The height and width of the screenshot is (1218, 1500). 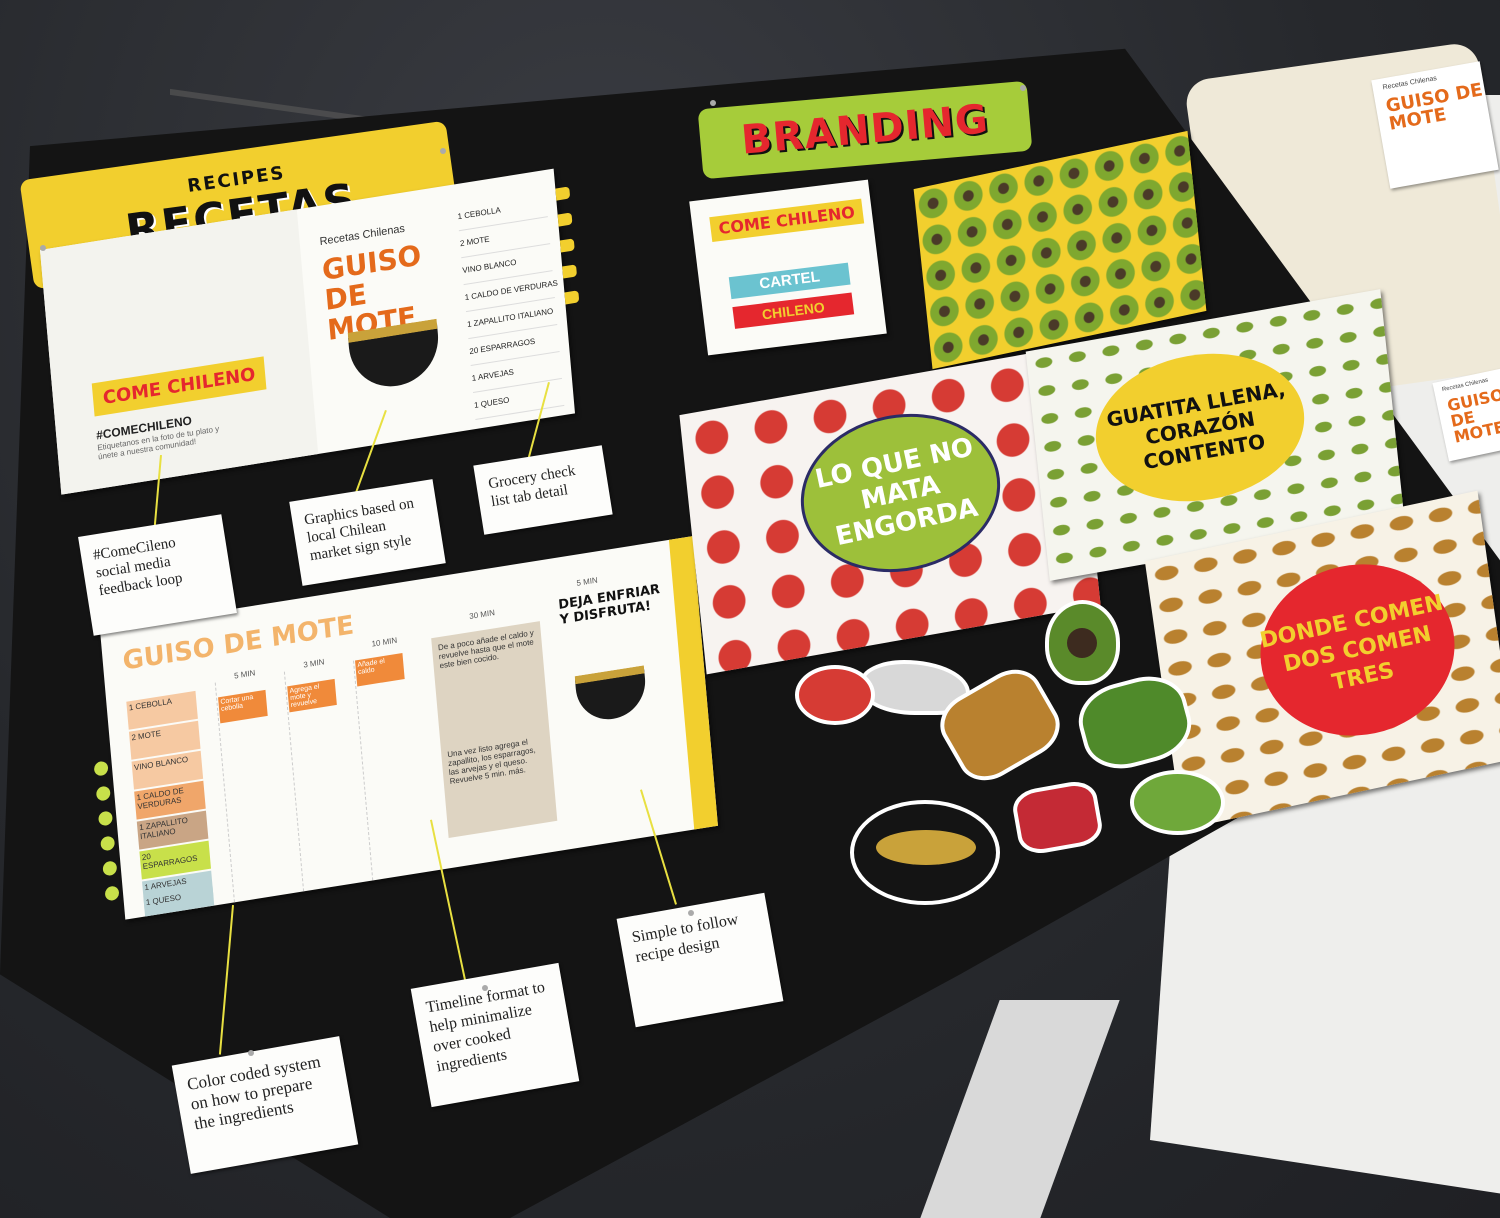 I want to click on come-chileno-logo: COME CHILENO, so click(x=787, y=220).